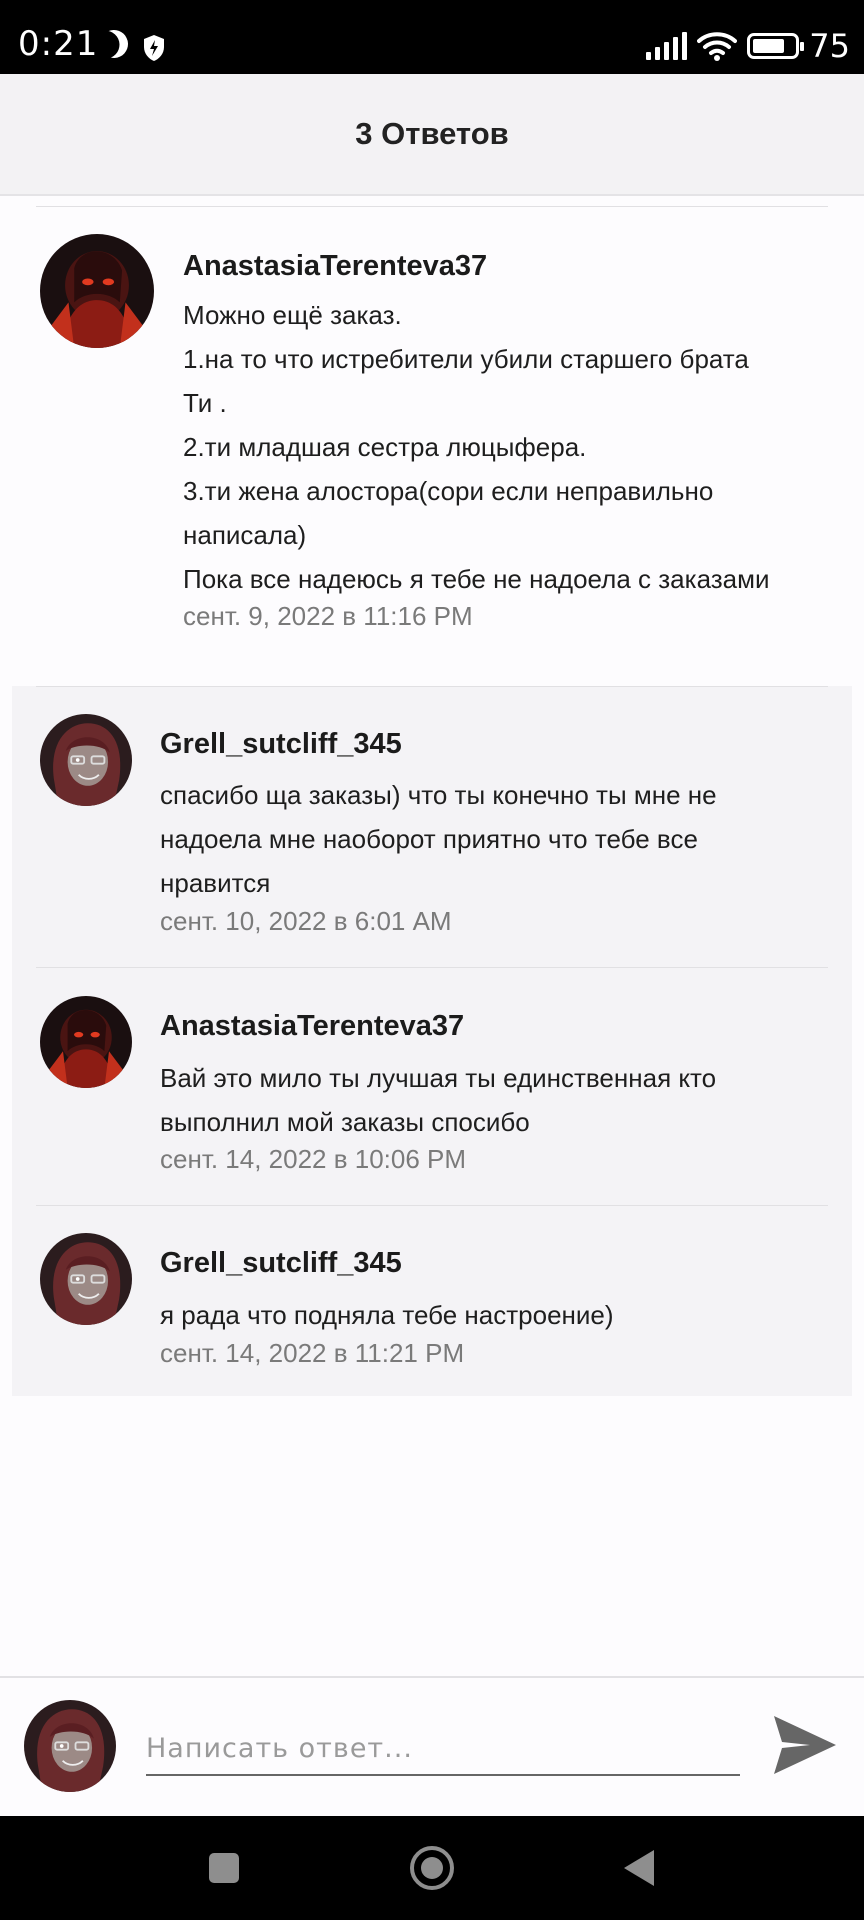 The height and width of the screenshot is (1920, 864). What do you see at coordinates (776, 46) in the screenshot?
I see `battery-icon` at bounding box center [776, 46].